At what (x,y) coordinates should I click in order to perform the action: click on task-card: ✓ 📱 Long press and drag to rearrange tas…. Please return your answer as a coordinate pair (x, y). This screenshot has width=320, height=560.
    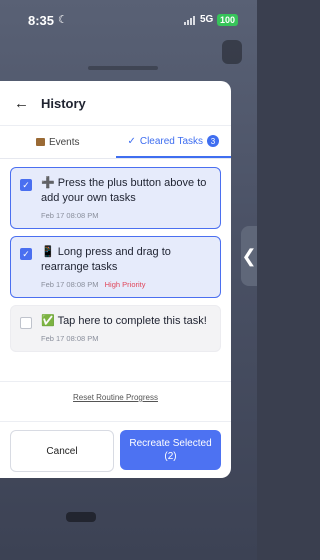
    Looking at the image, I should click on (115, 267).